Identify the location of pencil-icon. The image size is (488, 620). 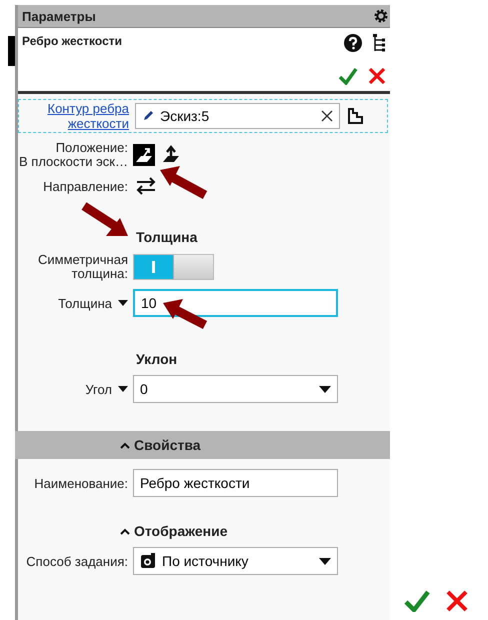
(148, 116).